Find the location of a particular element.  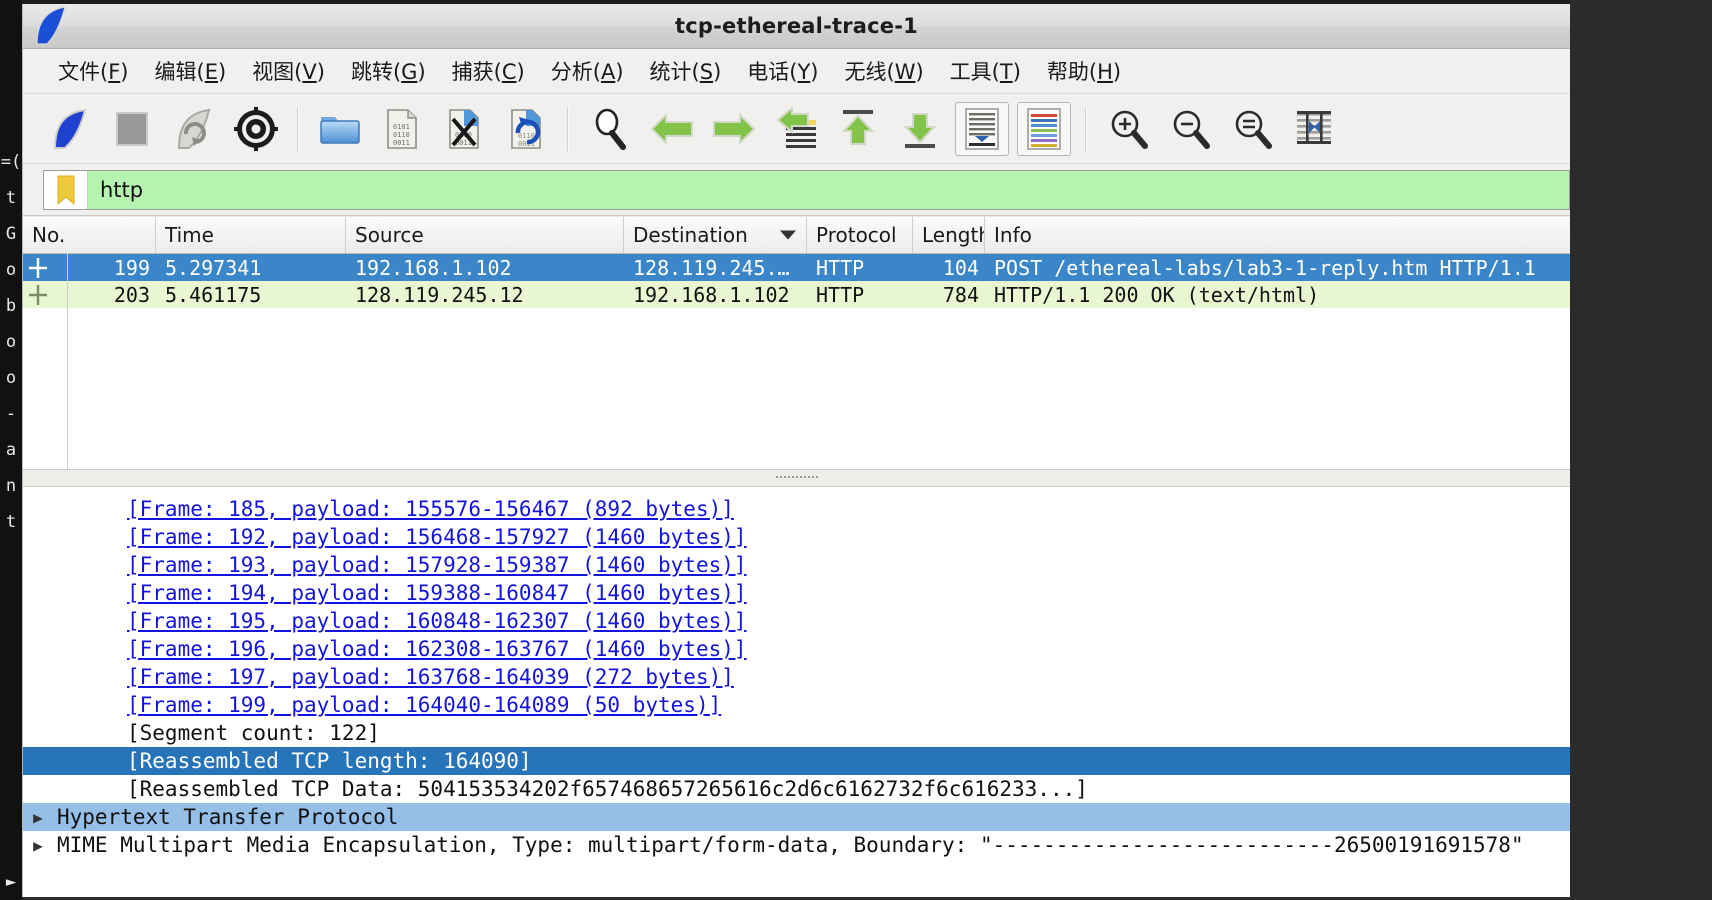

column-header-label: Length is located at coordinates (953, 235).